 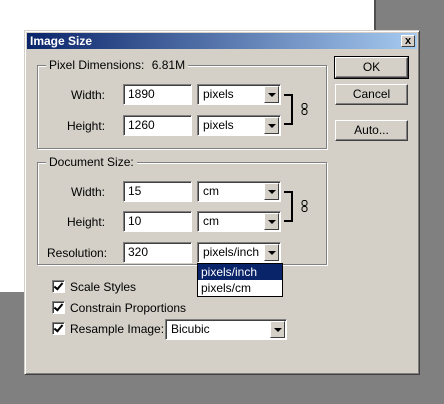 I want to click on doc-height-value: 10, so click(x=135, y=221).